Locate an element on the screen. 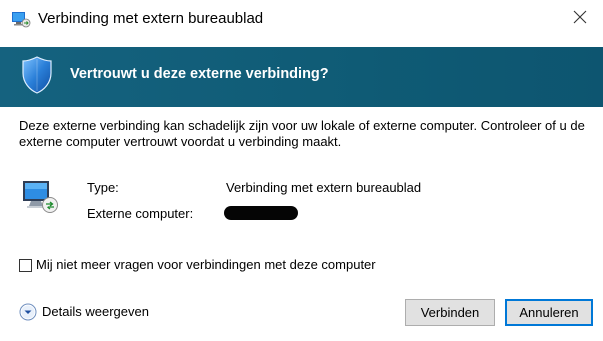  window-title: Verbinding met extern bureaublad is located at coordinates (151, 18).